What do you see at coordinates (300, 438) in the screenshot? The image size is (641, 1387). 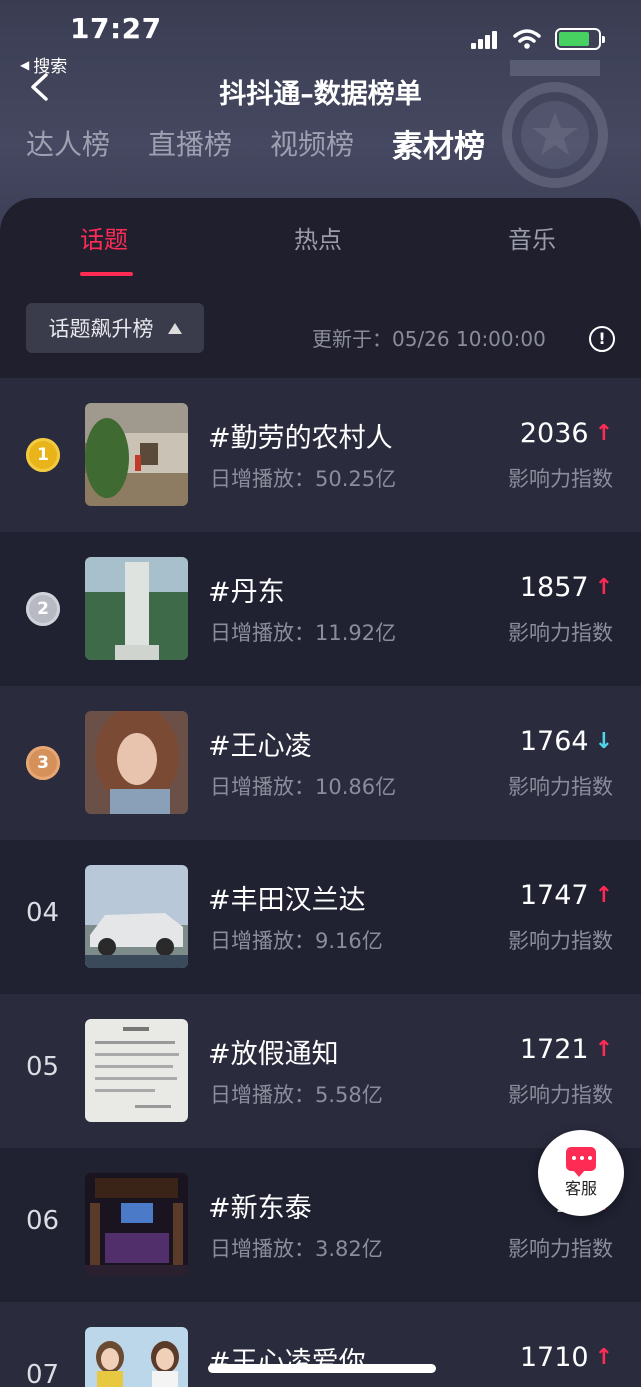 I see `topic-title: #勤劳的农村人` at bounding box center [300, 438].